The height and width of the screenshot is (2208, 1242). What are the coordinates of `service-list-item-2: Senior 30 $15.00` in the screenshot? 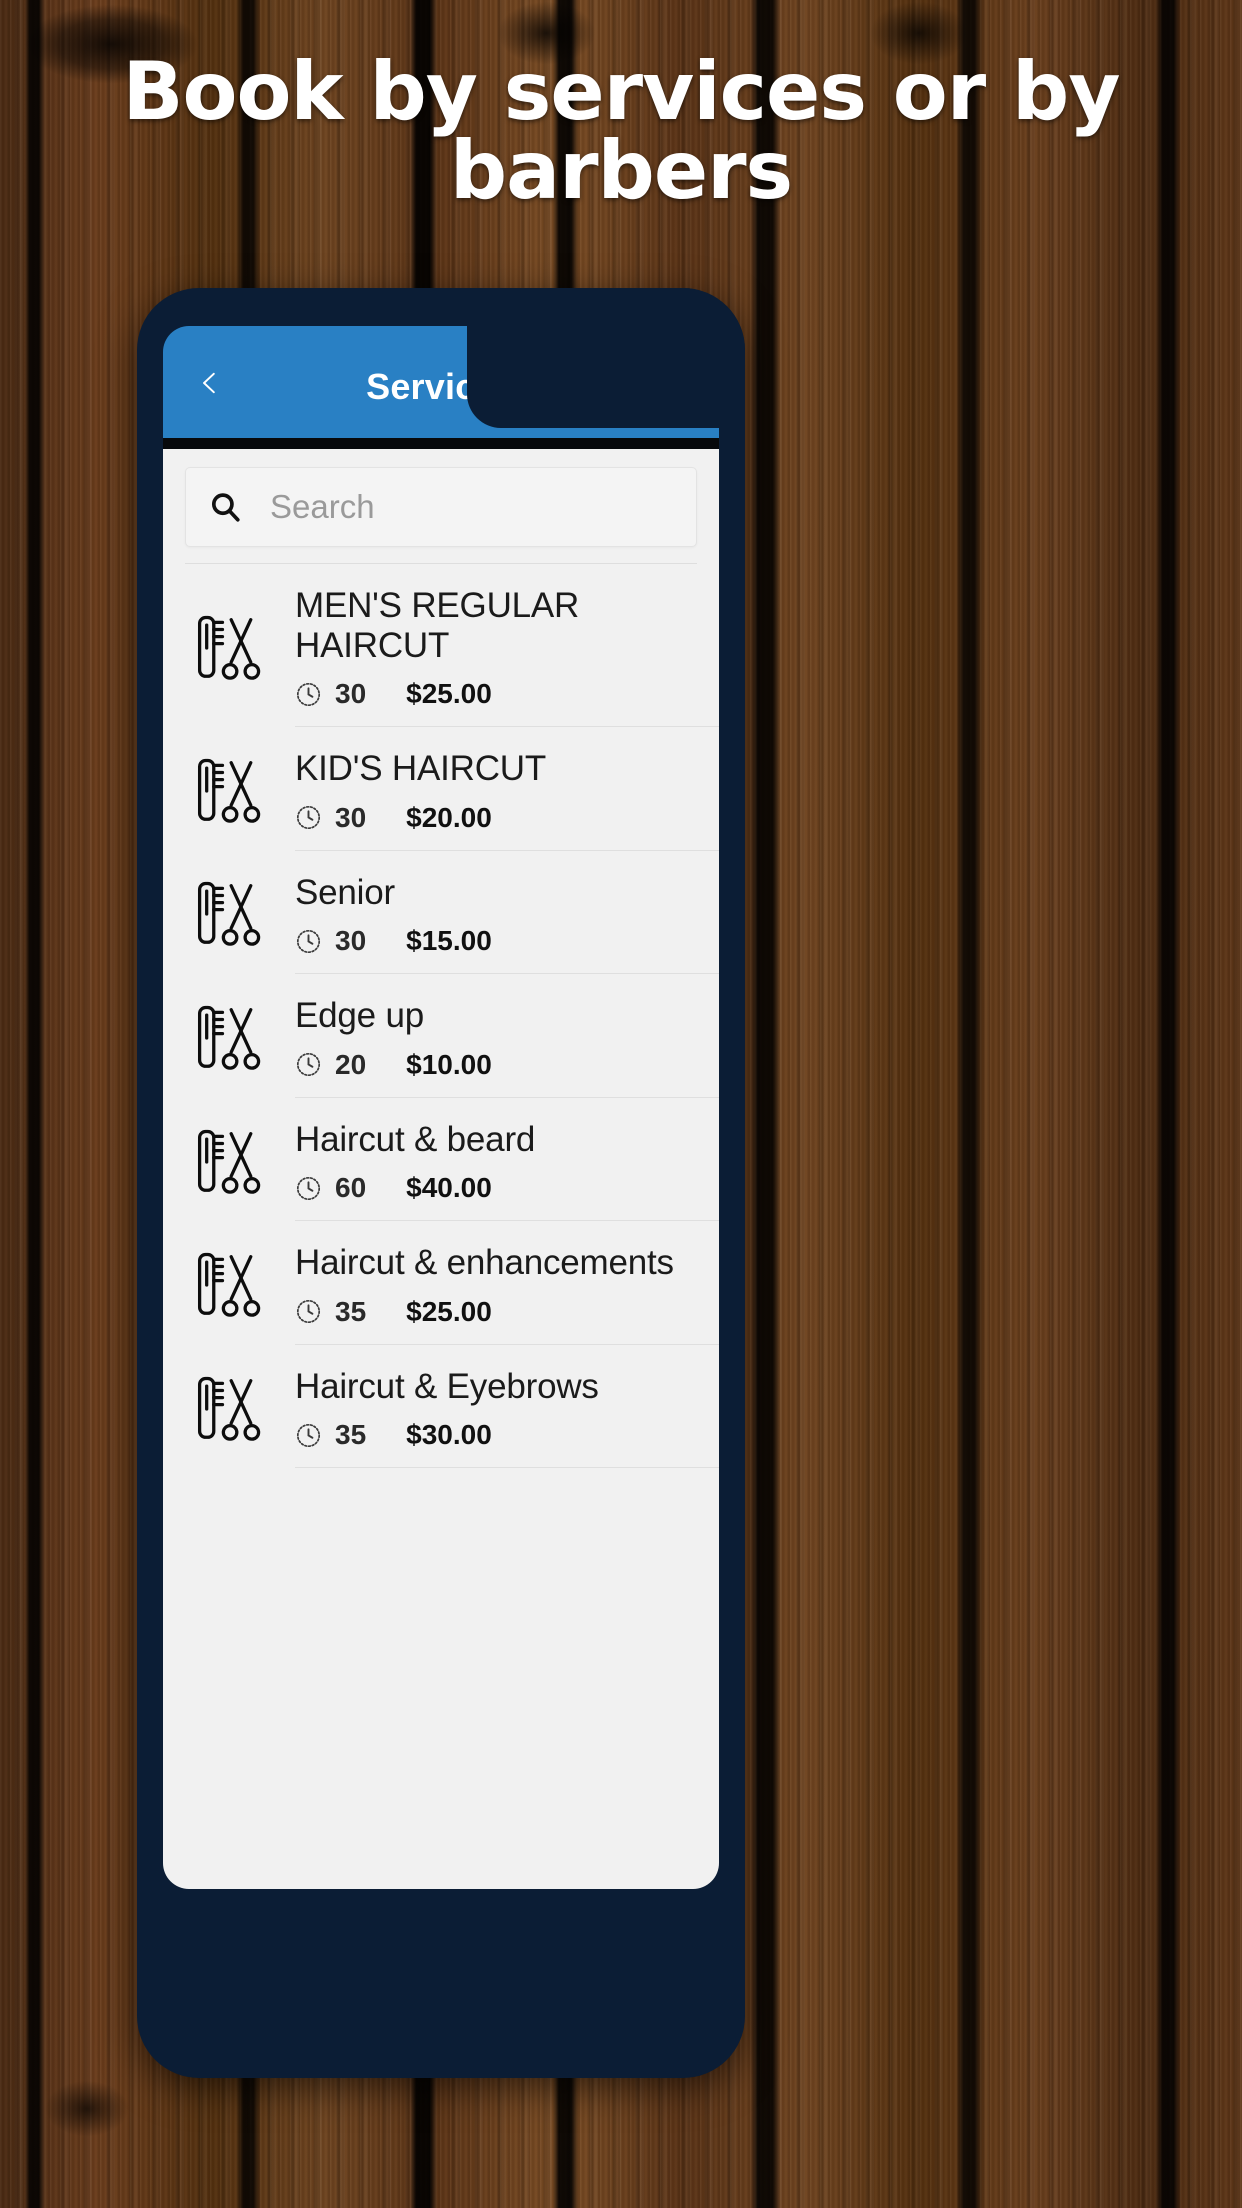 It's located at (441, 912).